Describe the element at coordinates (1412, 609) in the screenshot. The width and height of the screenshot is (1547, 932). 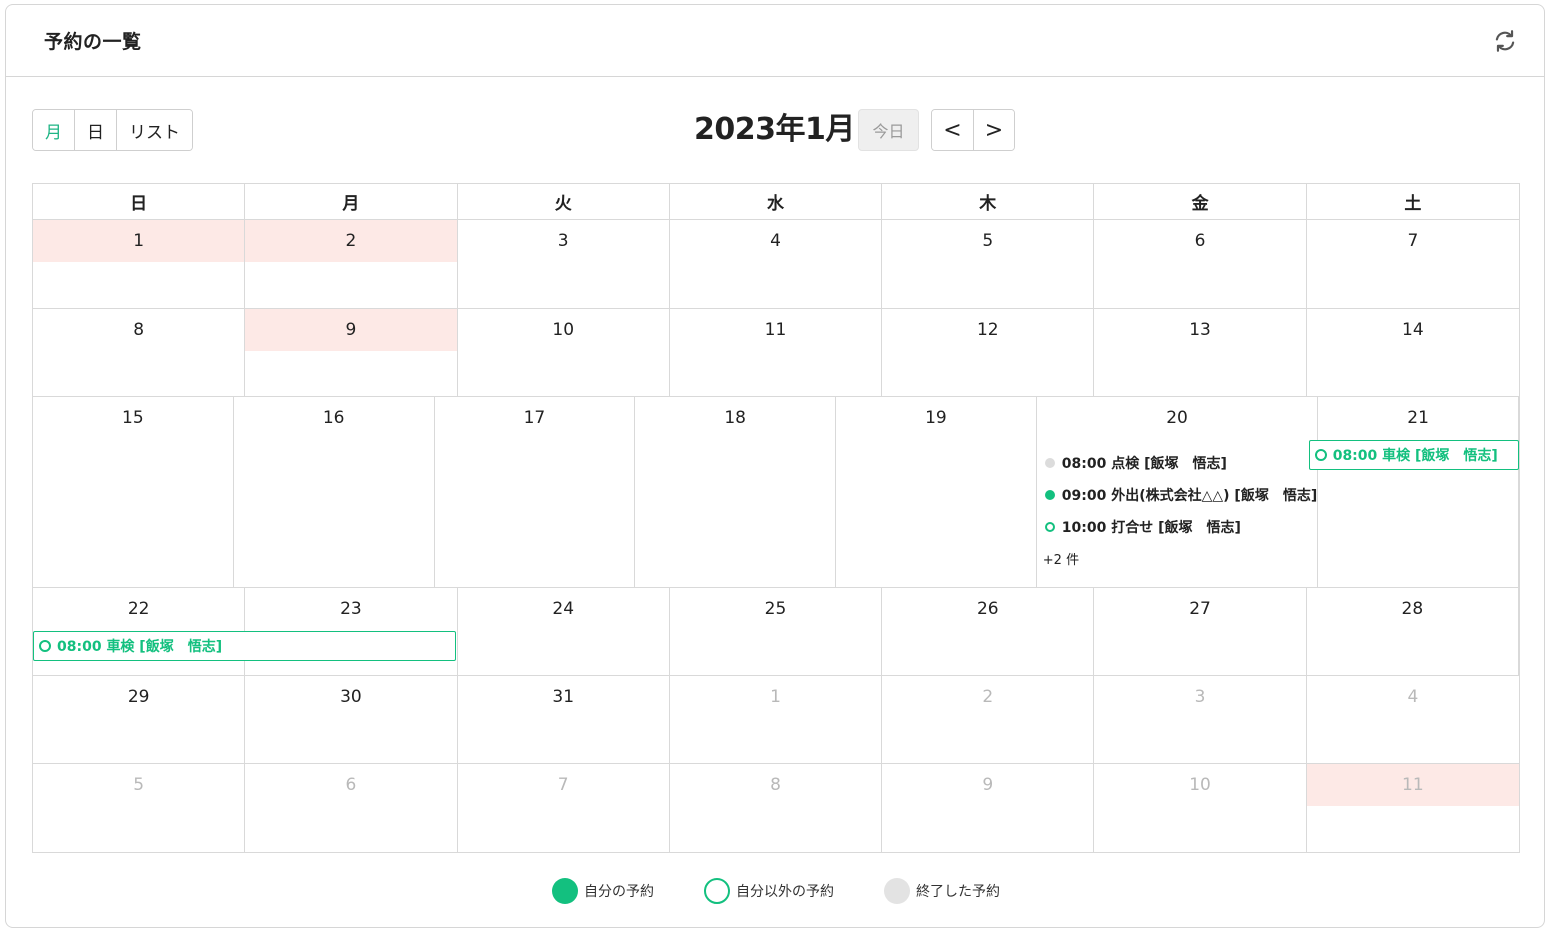
I see `day-number: 28` at that location.